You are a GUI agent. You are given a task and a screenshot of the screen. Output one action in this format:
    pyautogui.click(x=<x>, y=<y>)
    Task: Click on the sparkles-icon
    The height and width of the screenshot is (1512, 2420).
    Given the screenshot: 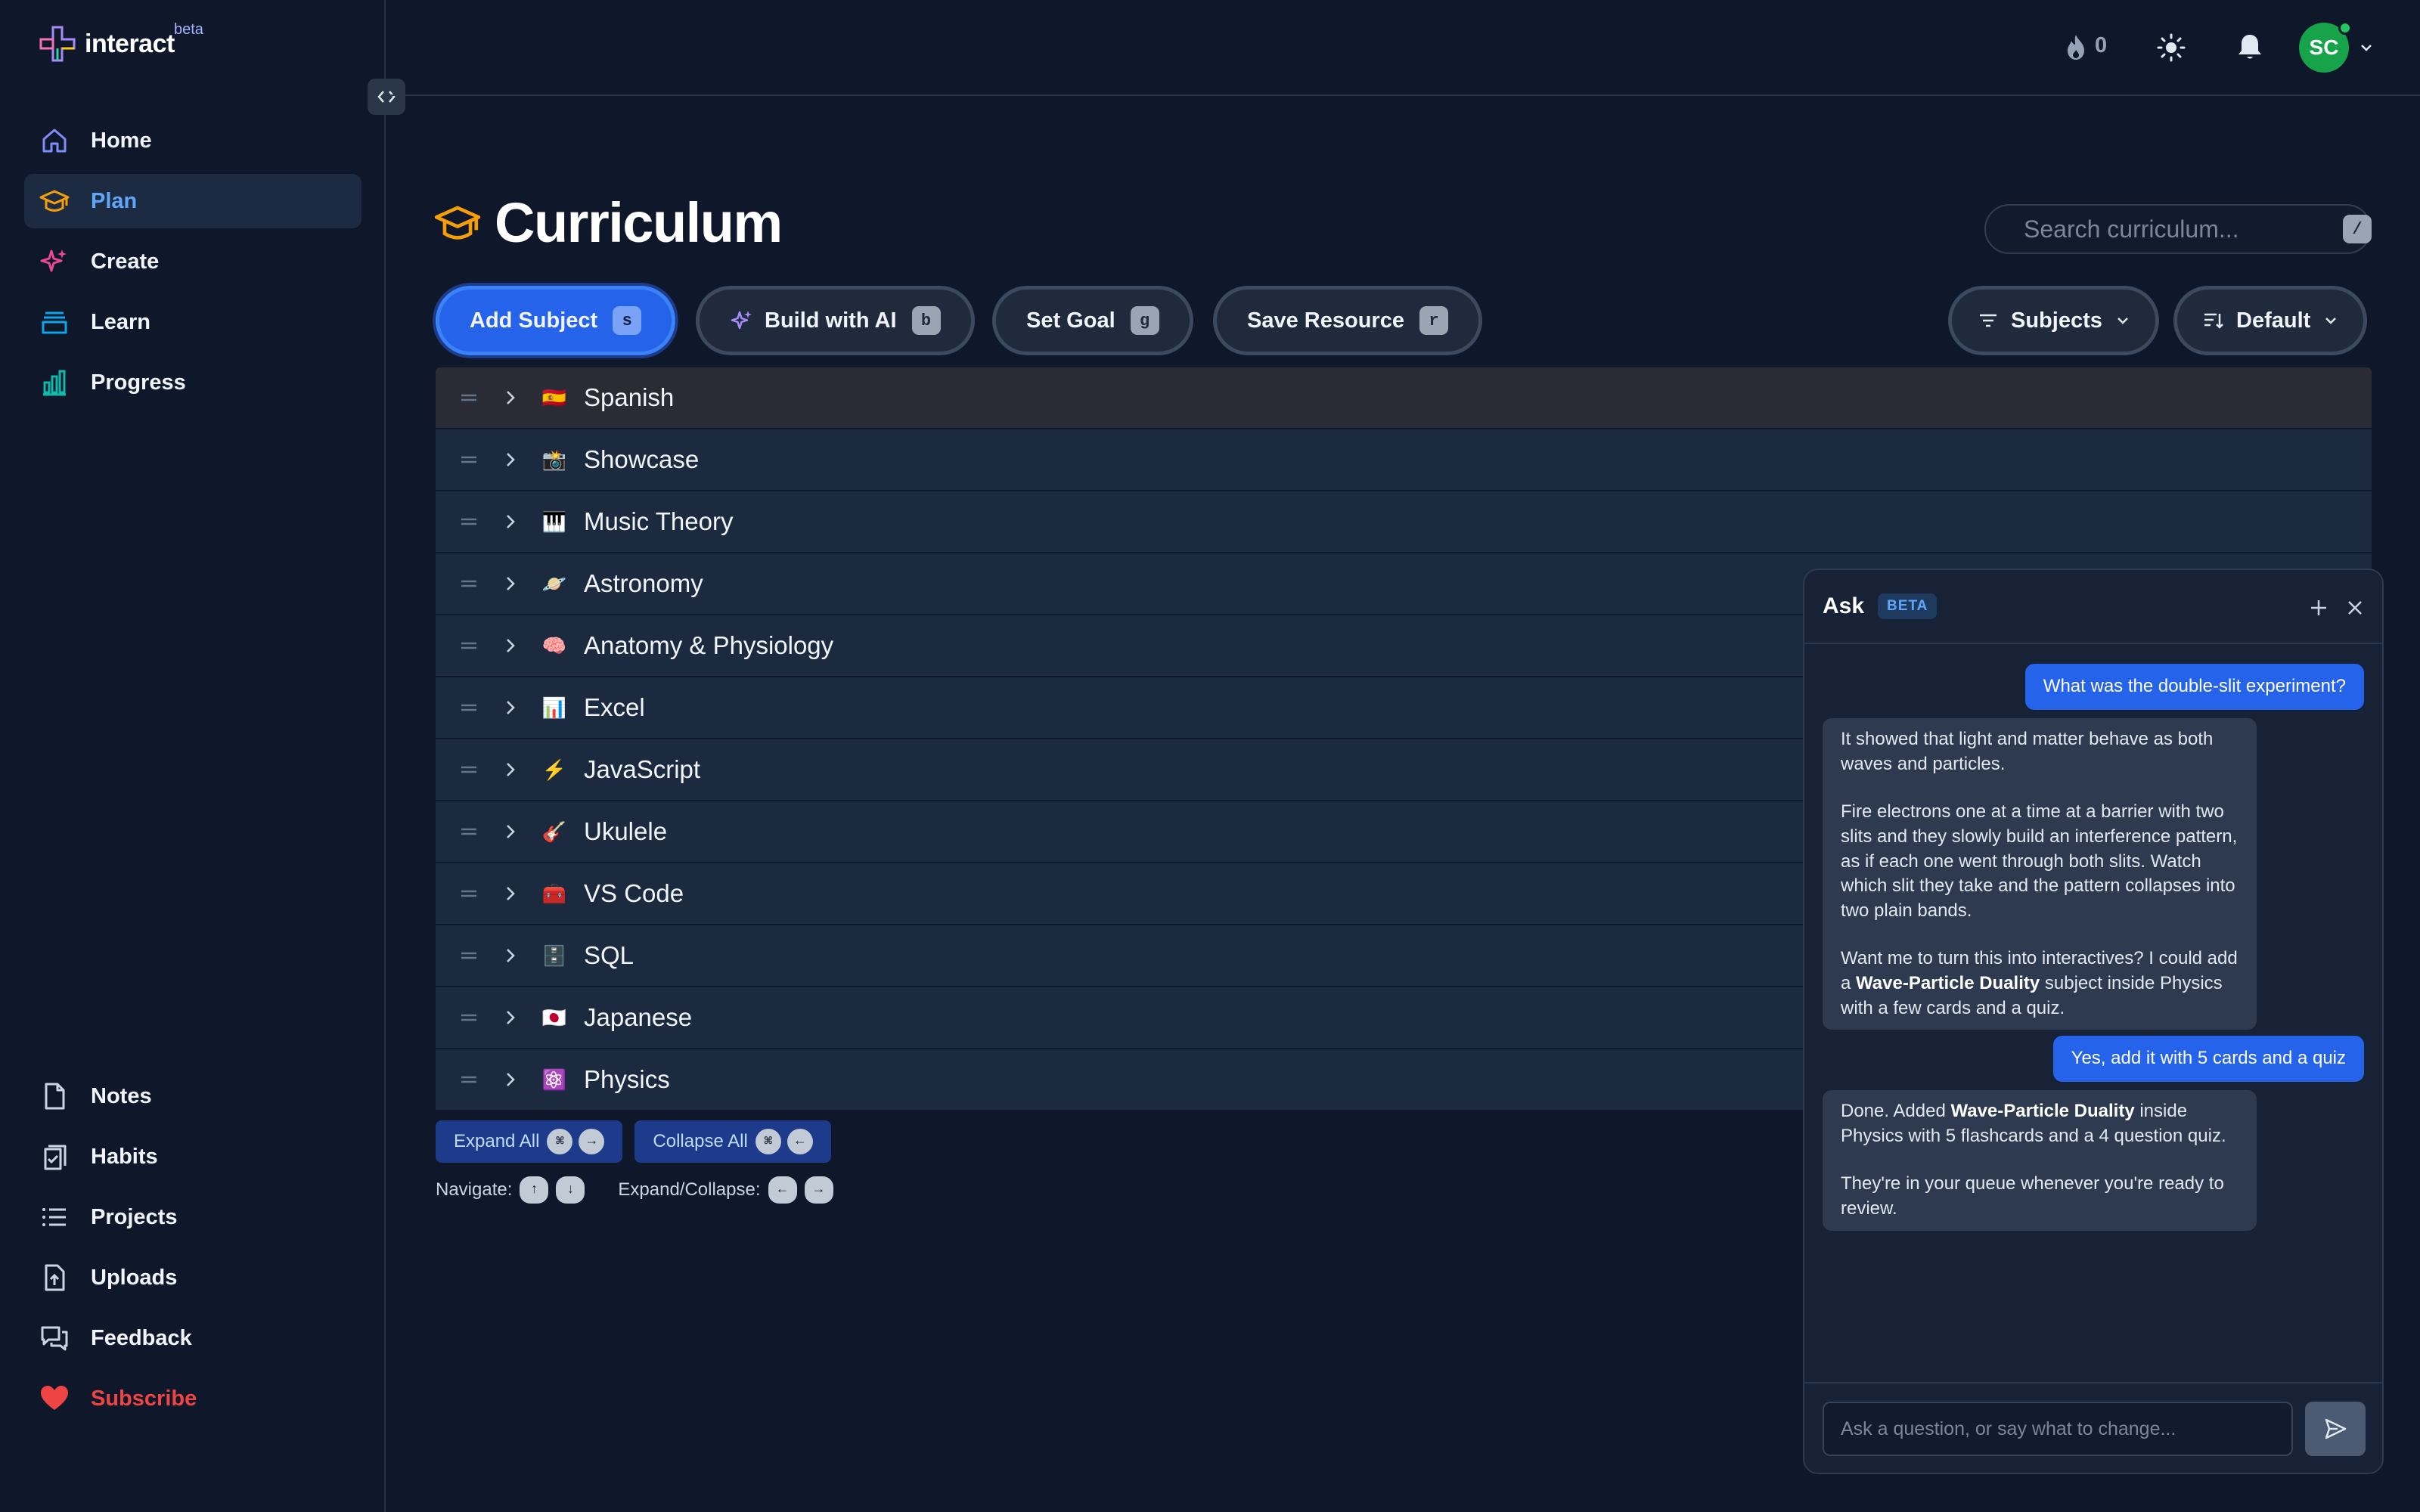 What is the action you would take?
    pyautogui.click(x=741, y=320)
    